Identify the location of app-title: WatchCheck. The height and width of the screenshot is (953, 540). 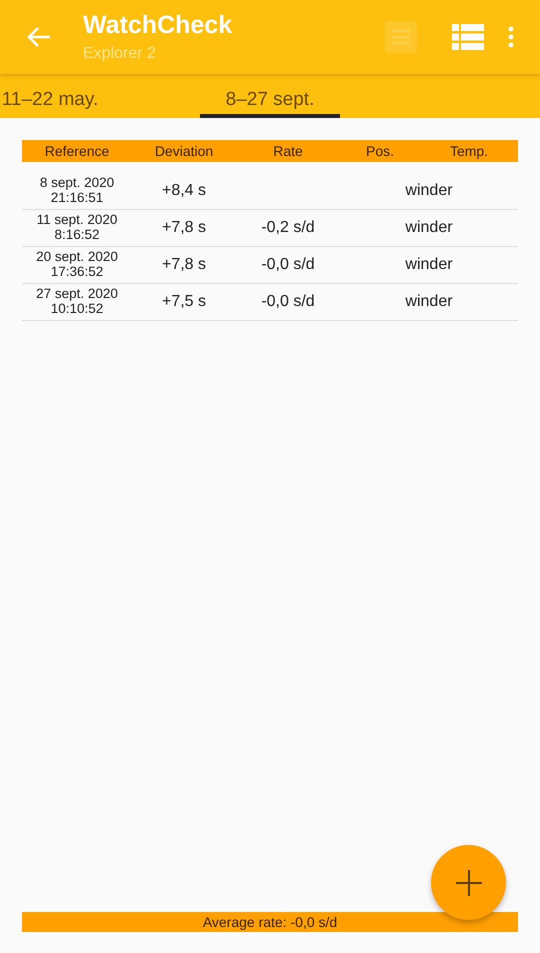
(157, 25).